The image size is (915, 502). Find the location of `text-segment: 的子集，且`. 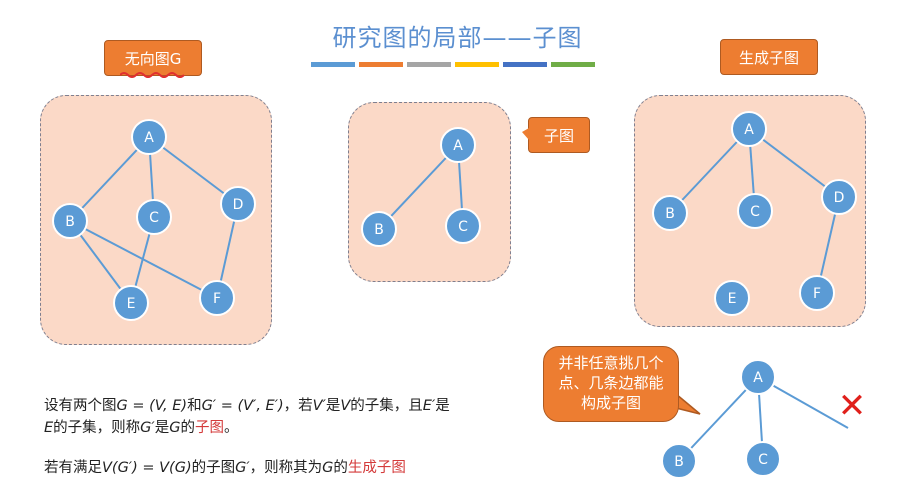

text-segment: 的子集，且 is located at coordinates (386, 406).